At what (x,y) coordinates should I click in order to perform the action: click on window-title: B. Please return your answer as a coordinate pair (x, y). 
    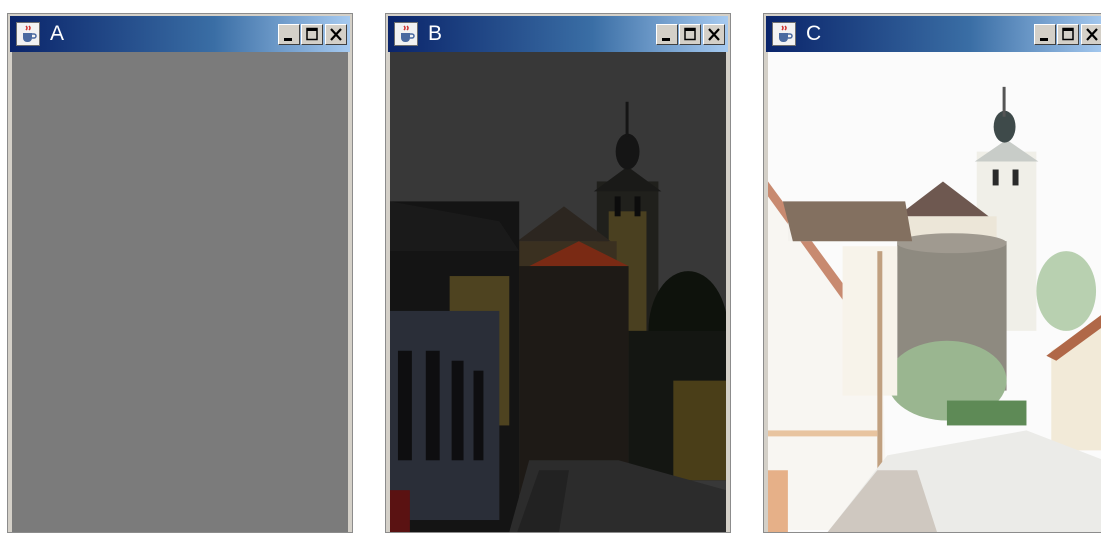
    Looking at the image, I should click on (435, 33).